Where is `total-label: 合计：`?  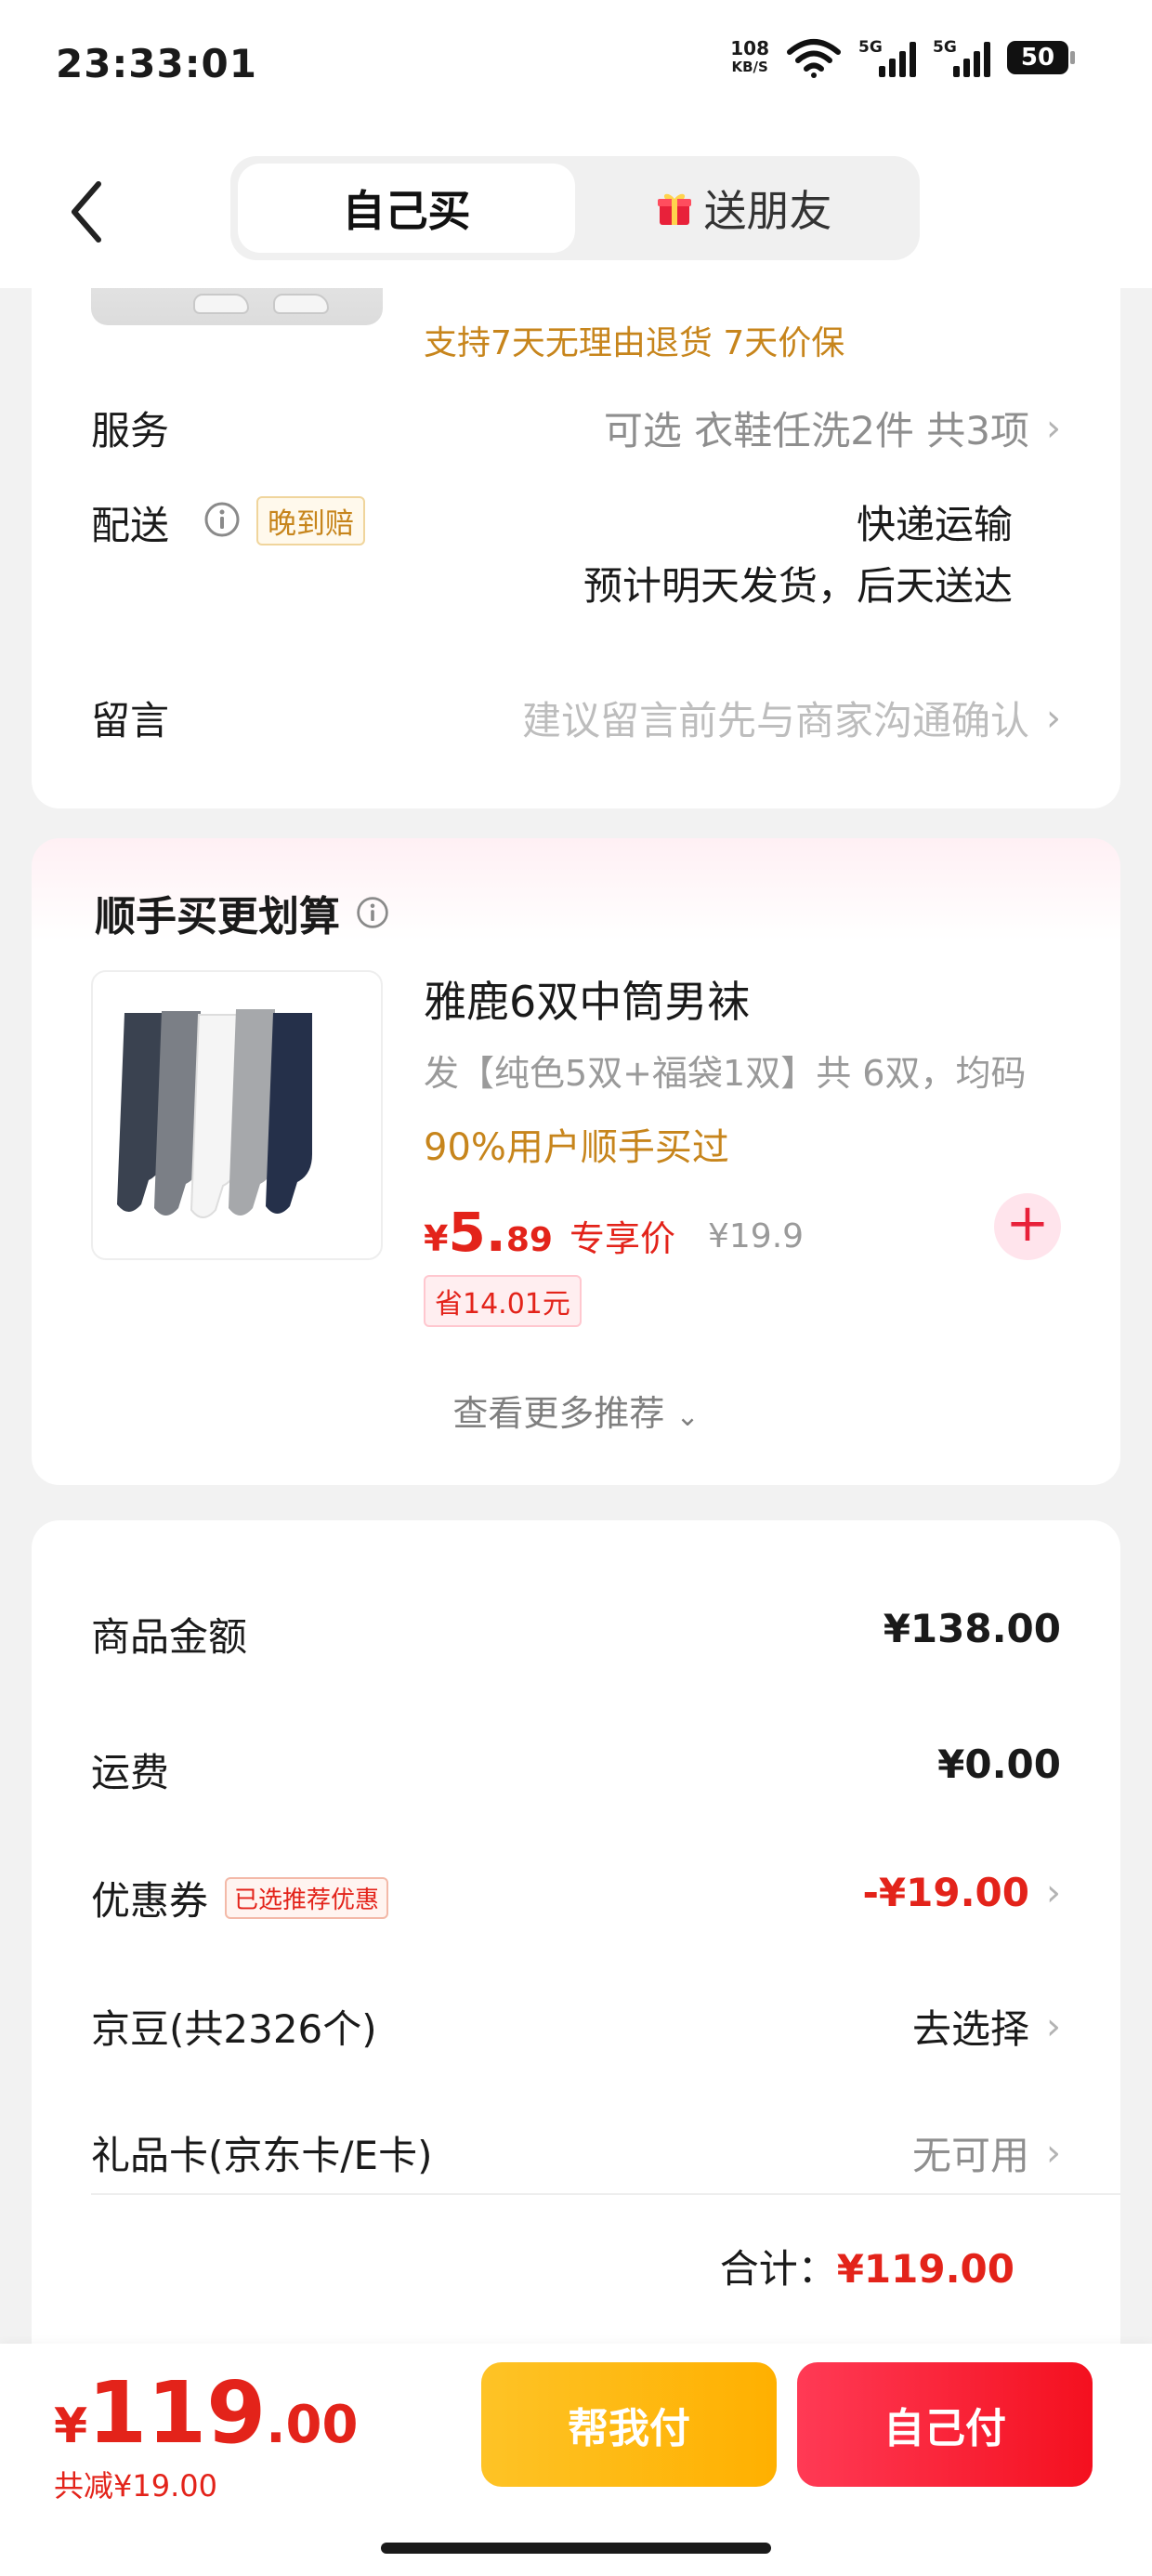 total-label: 合计： is located at coordinates (778, 2269).